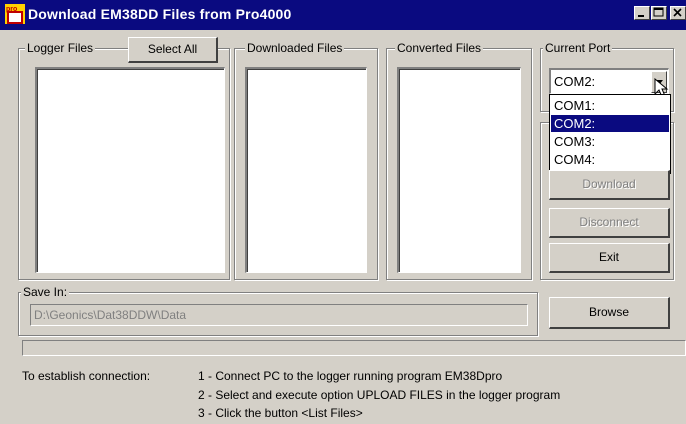 The width and height of the screenshot is (686, 424). Describe the element at coordinates (11, 9) in the screenshot. I see `svg-text: pro` at that location.